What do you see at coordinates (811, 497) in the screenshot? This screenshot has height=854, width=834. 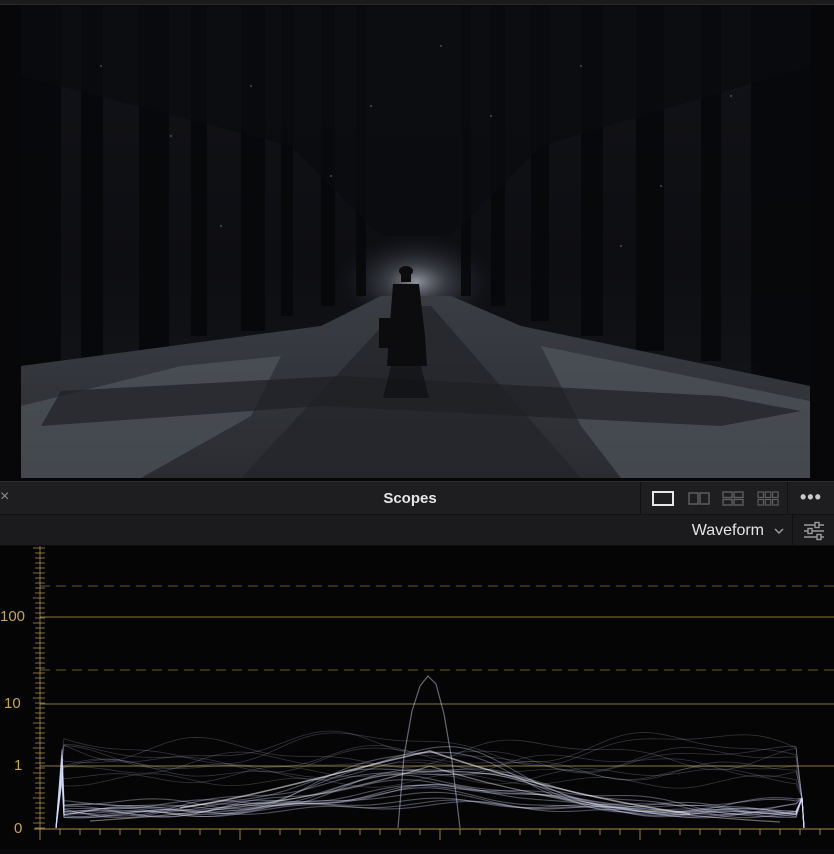 I see `more-options-icon: •••` at bounding box center [811, 497].